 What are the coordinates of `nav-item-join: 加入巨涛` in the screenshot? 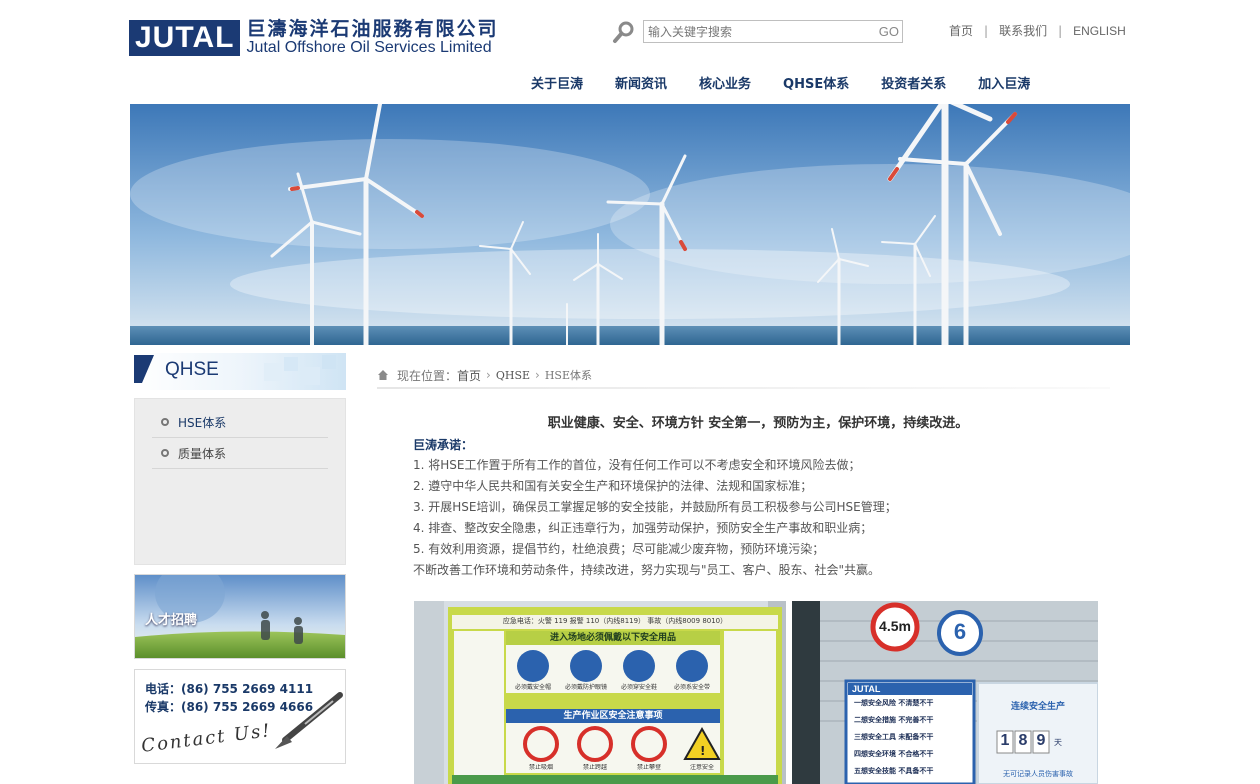 It's located at (1004, 82).